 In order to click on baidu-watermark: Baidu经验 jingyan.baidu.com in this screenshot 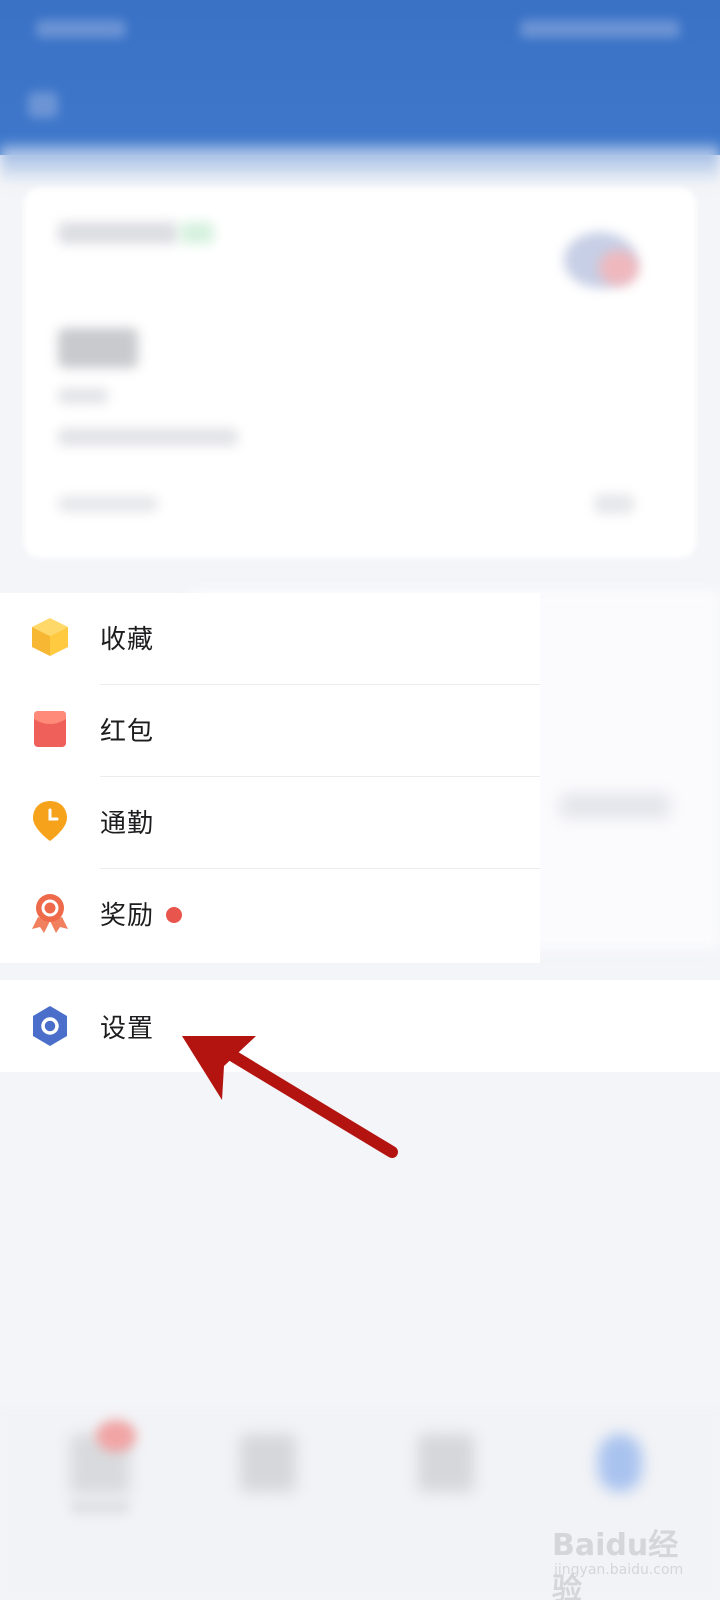, I will do `click(622, 1560)`.